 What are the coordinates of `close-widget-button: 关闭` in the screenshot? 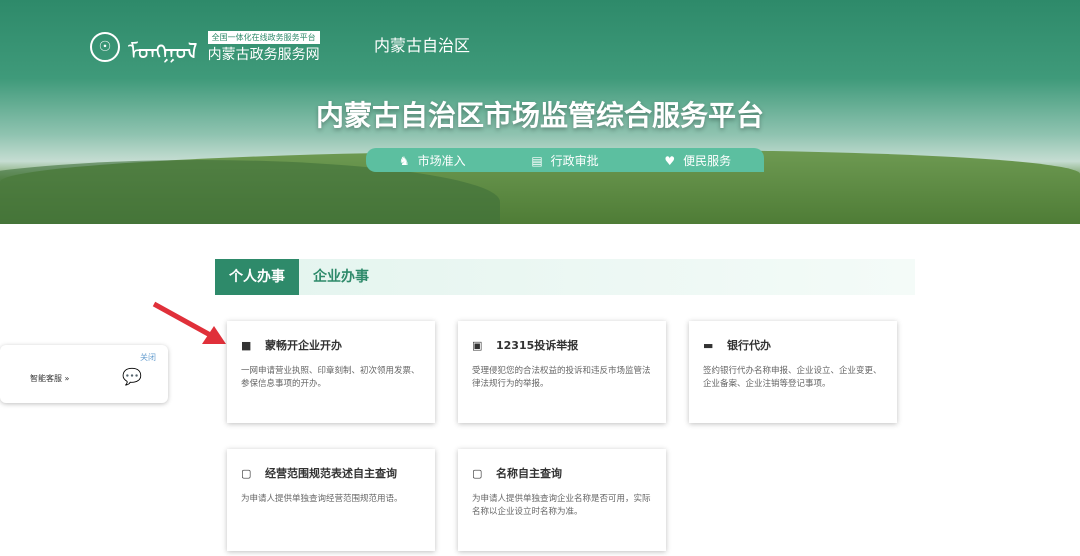 It's located at (148, 357).